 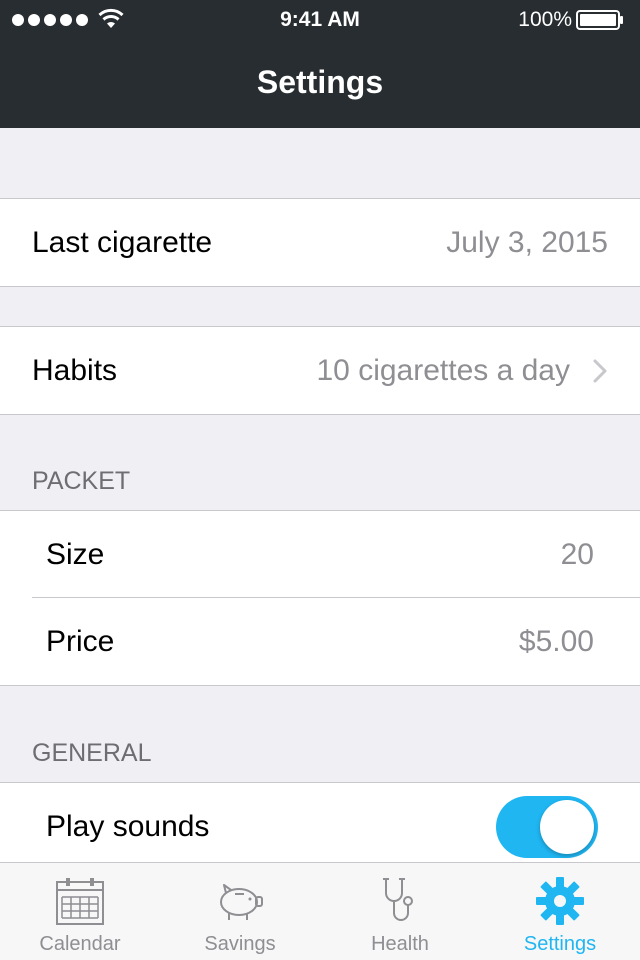 What do you see at coordinates (599, 20) in the screenshot?
I see `battery-icon` at bounding box center [599, 20].